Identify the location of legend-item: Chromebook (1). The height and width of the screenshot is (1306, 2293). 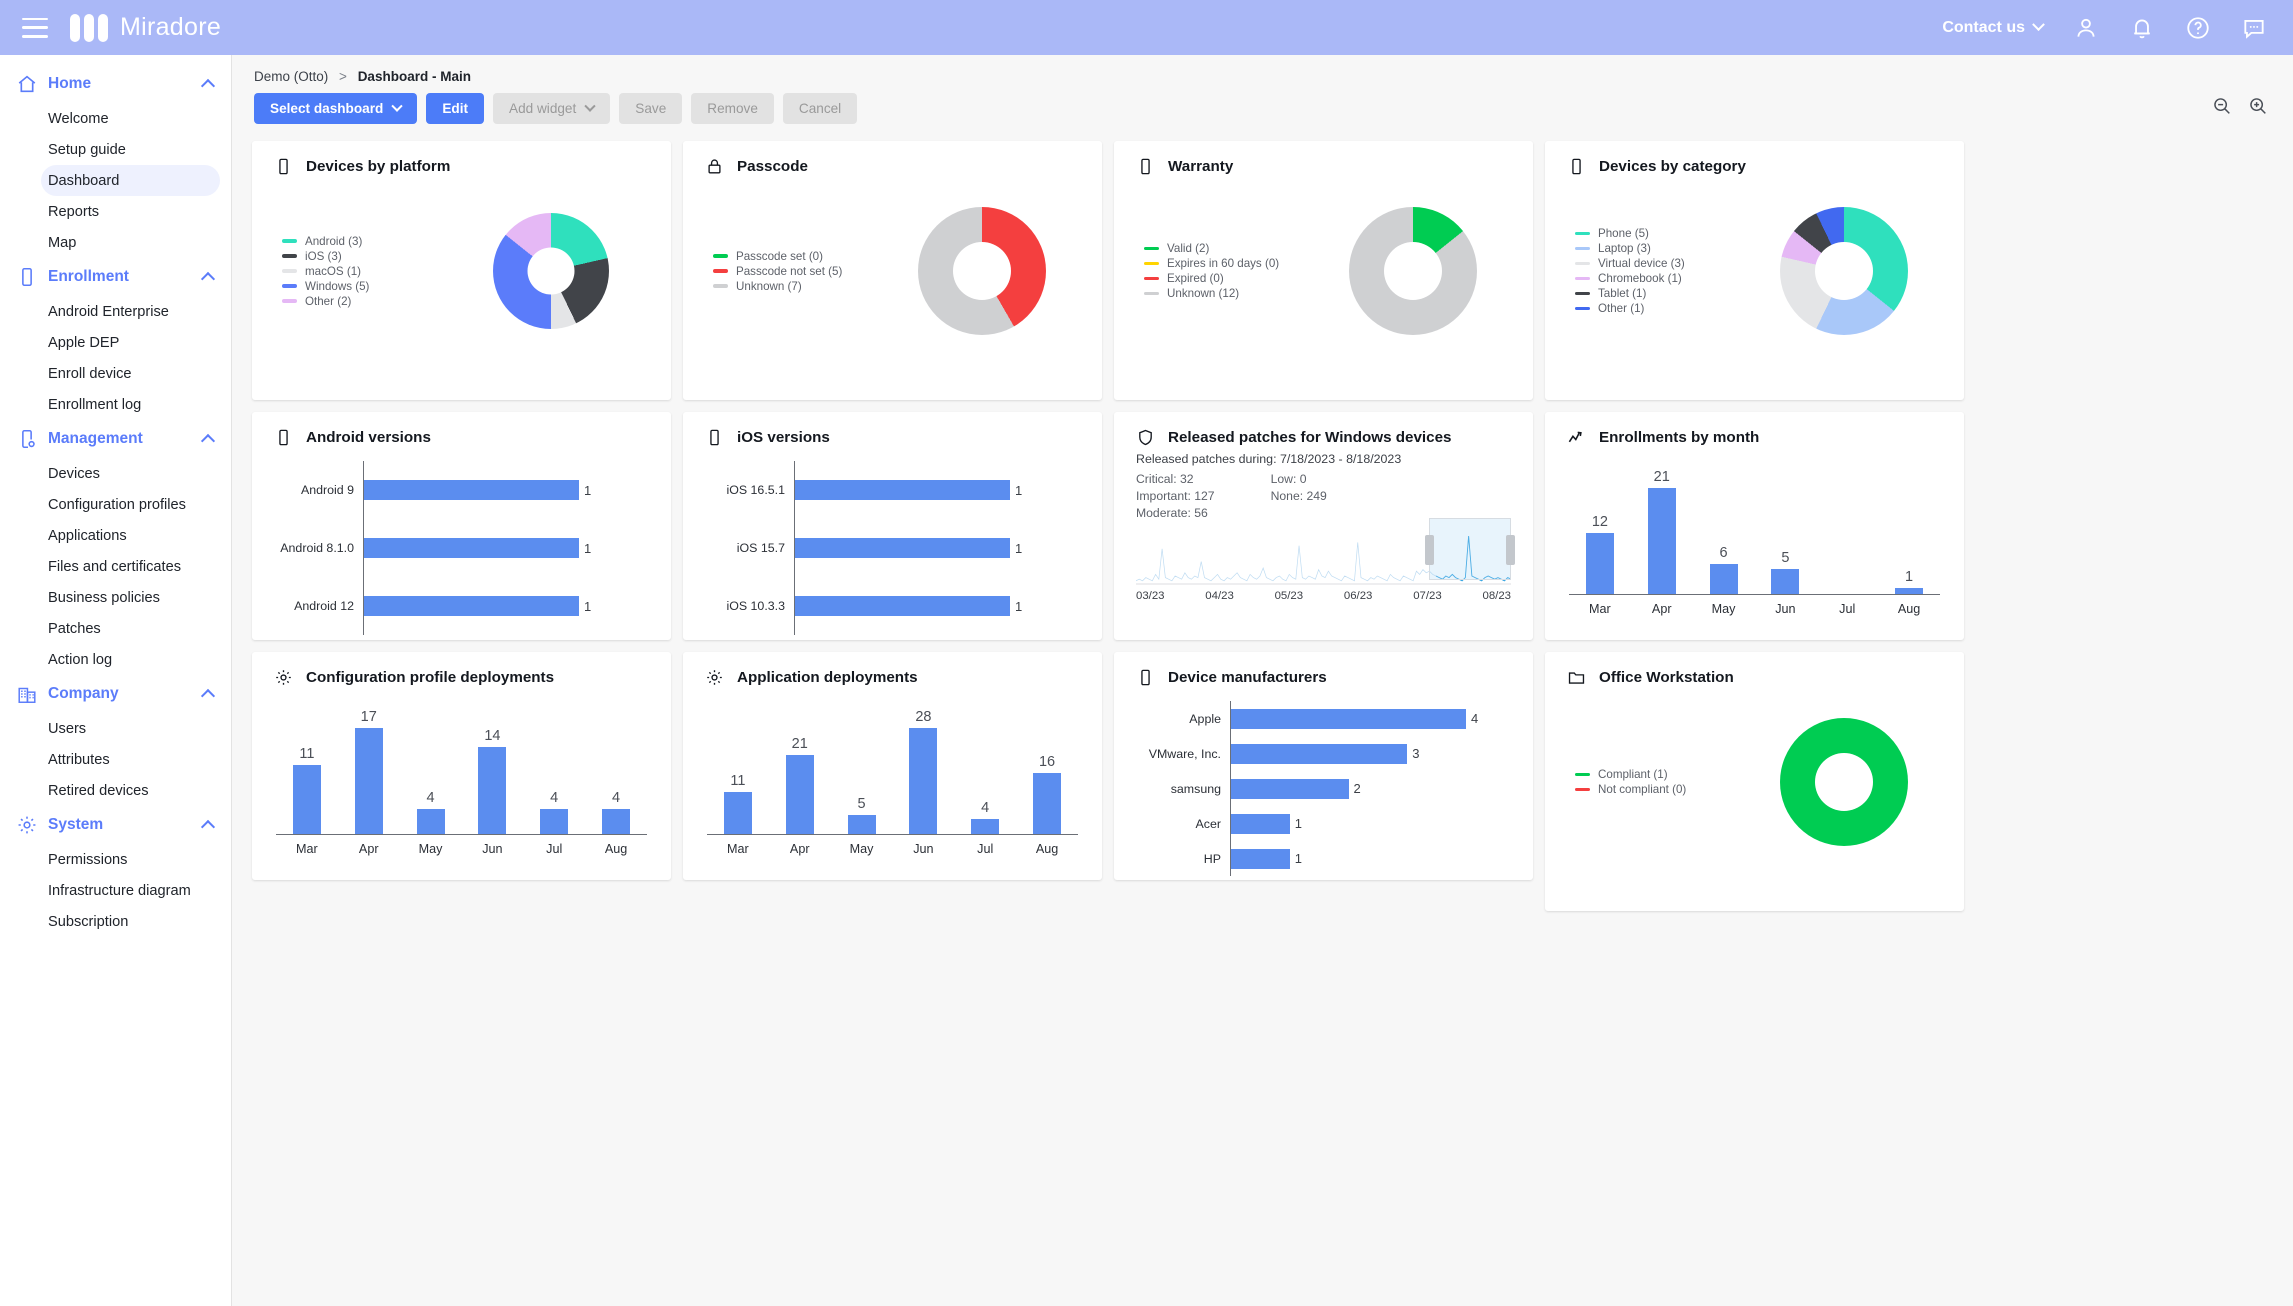
(1657, 278).